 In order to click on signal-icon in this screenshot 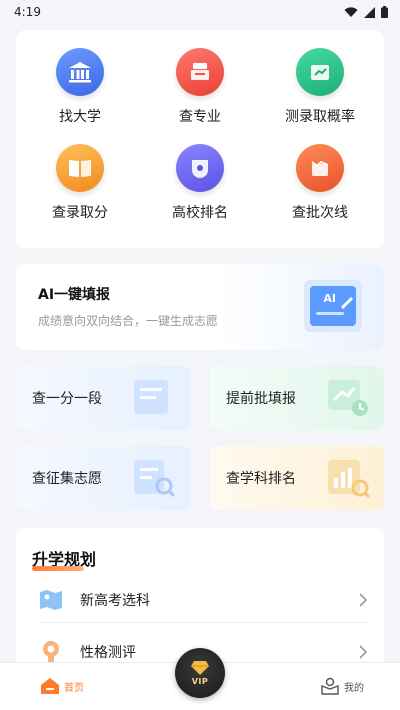, I will do `click(369, 12)`.